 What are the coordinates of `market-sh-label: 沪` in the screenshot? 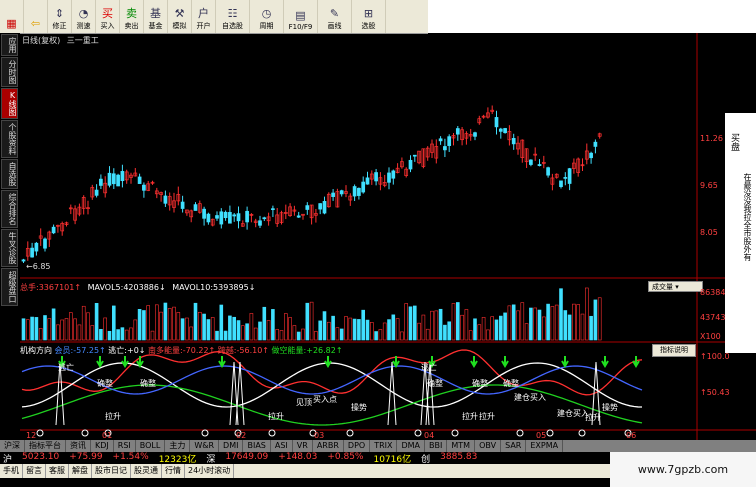 It's located at (8, 460).